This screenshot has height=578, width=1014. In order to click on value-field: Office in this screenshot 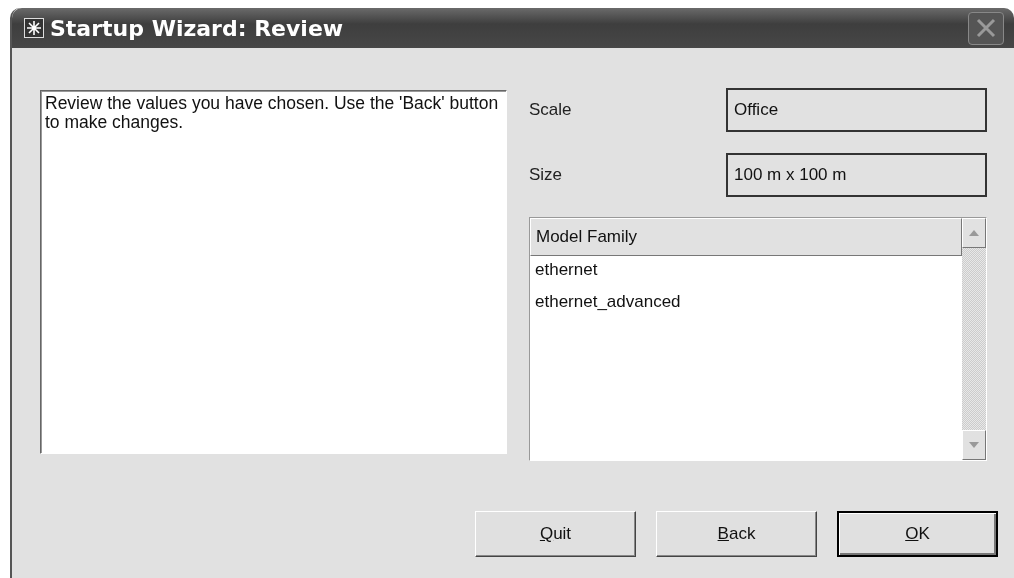, I will do `click(856, 110)`.